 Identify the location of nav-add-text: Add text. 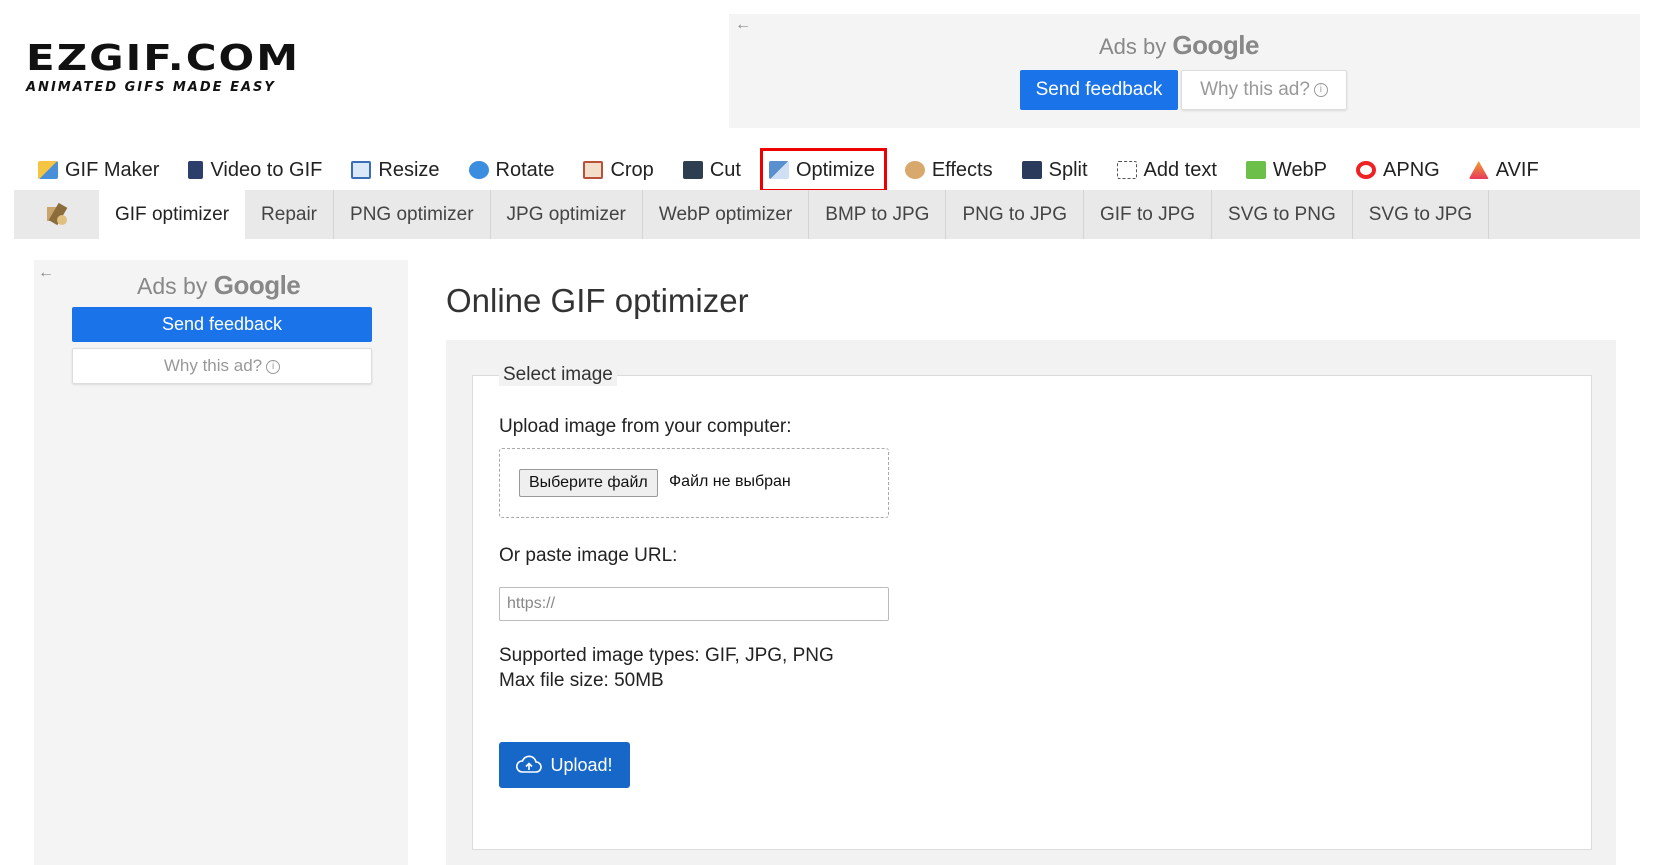
(1167, 170).